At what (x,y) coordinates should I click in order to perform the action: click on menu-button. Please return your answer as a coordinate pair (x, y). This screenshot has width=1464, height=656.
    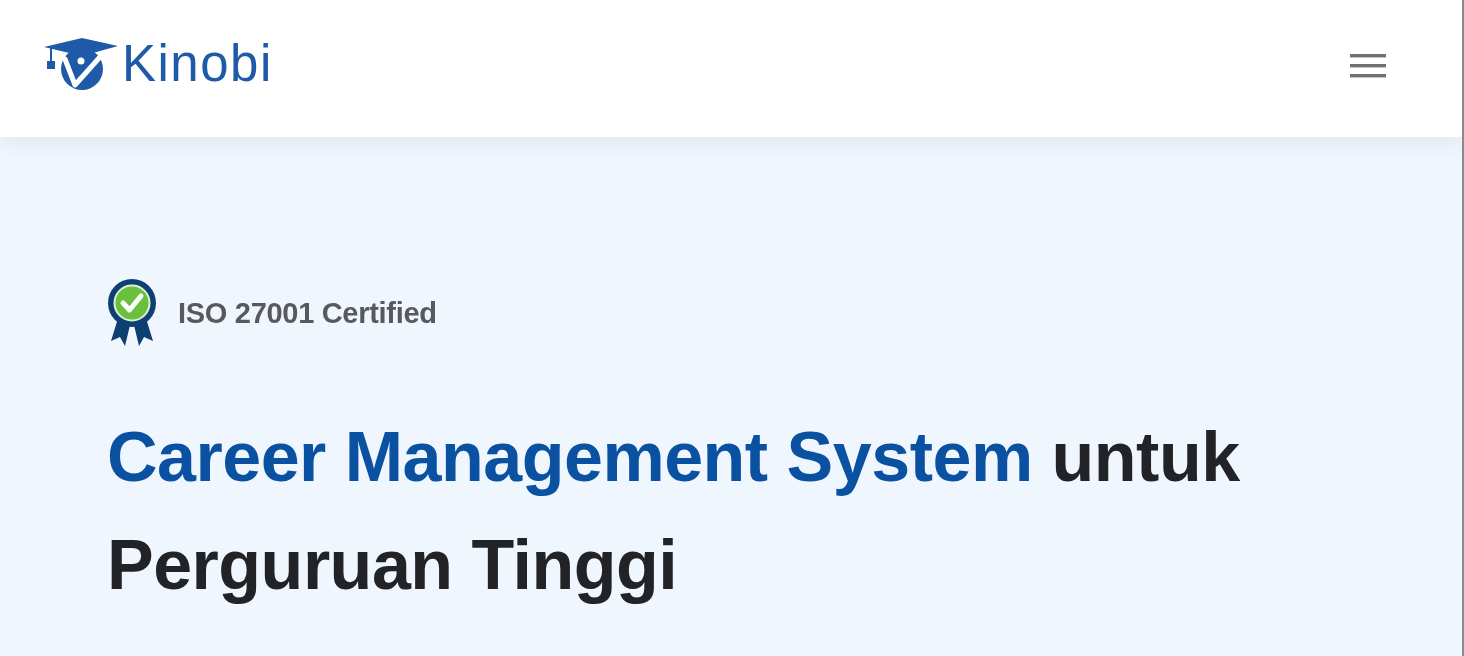
    Looking at the image, I should click on (1368, 65).